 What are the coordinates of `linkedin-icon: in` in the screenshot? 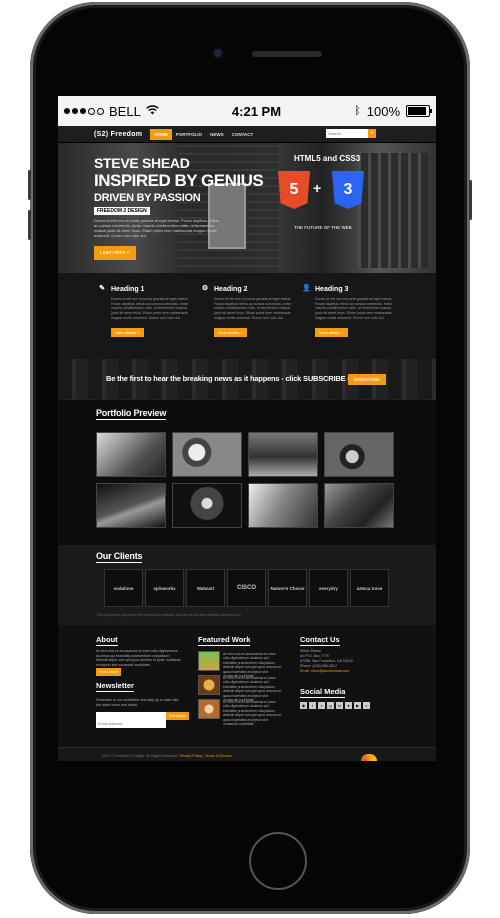 It's located at (339, 705).